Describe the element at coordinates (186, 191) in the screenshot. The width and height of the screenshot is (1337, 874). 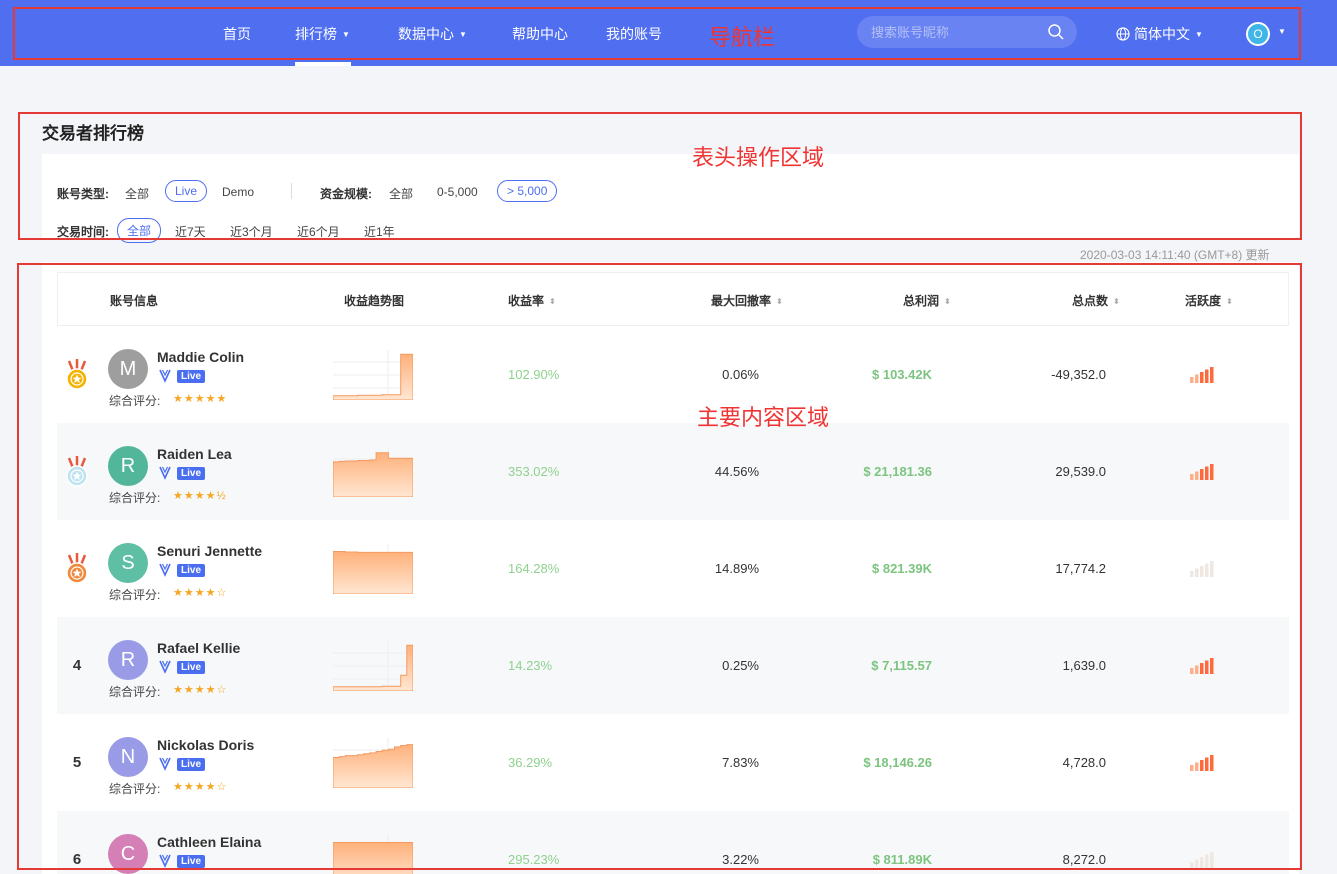
I see `filter-account-live: Live` at that location.